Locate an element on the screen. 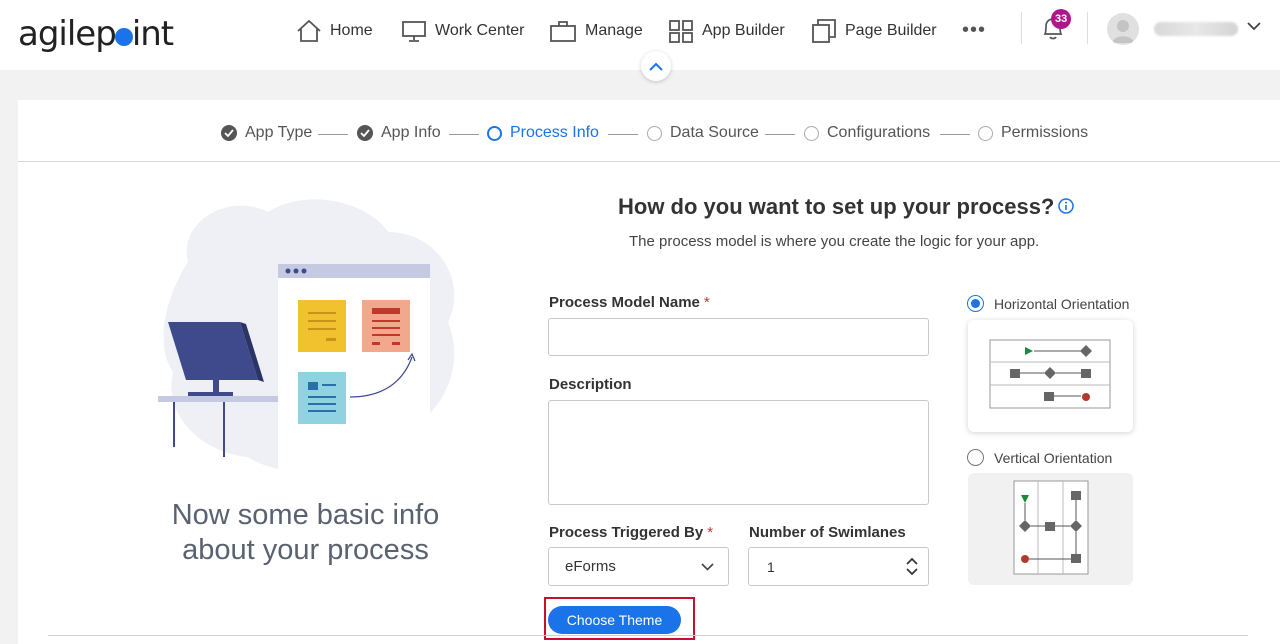  nav-work-center: Work Center is located at coordinates (463, 31).